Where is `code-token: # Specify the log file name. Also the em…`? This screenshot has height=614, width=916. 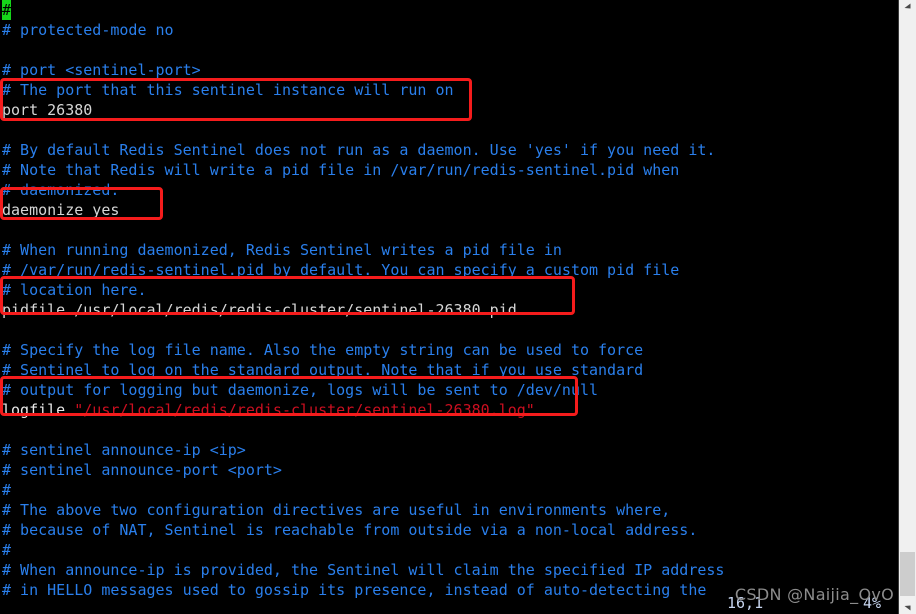 code-token: # Specify the log file name. Also the em… is located at coordinates (323, 350).